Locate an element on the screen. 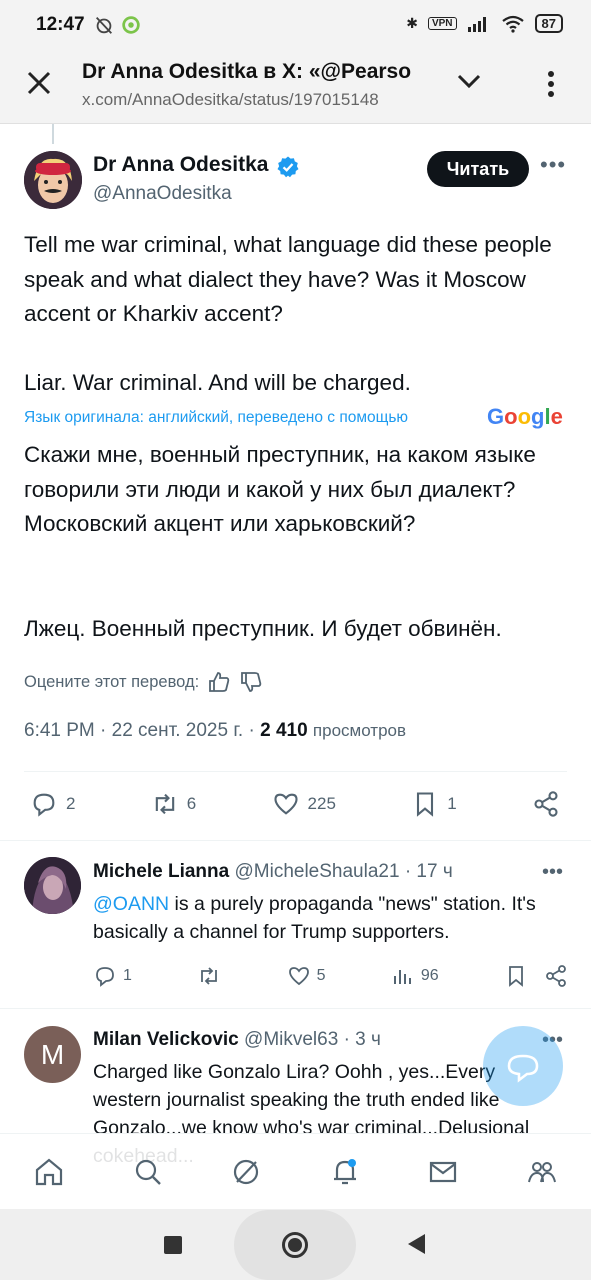  rate-translation-label: Оцените этот перевод: is located at coordinates (112, 681).